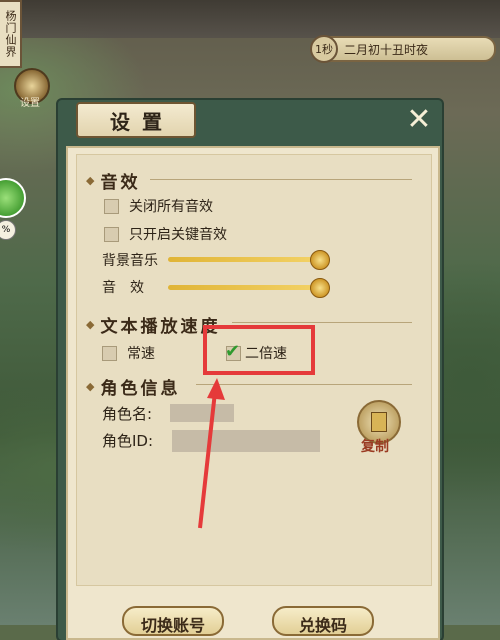 Image resolution: width=500 pixels, height=640 pixels. Describe the element at coordinates (207, 460) in the screenshot. I see `arrow-shaft` at that location.